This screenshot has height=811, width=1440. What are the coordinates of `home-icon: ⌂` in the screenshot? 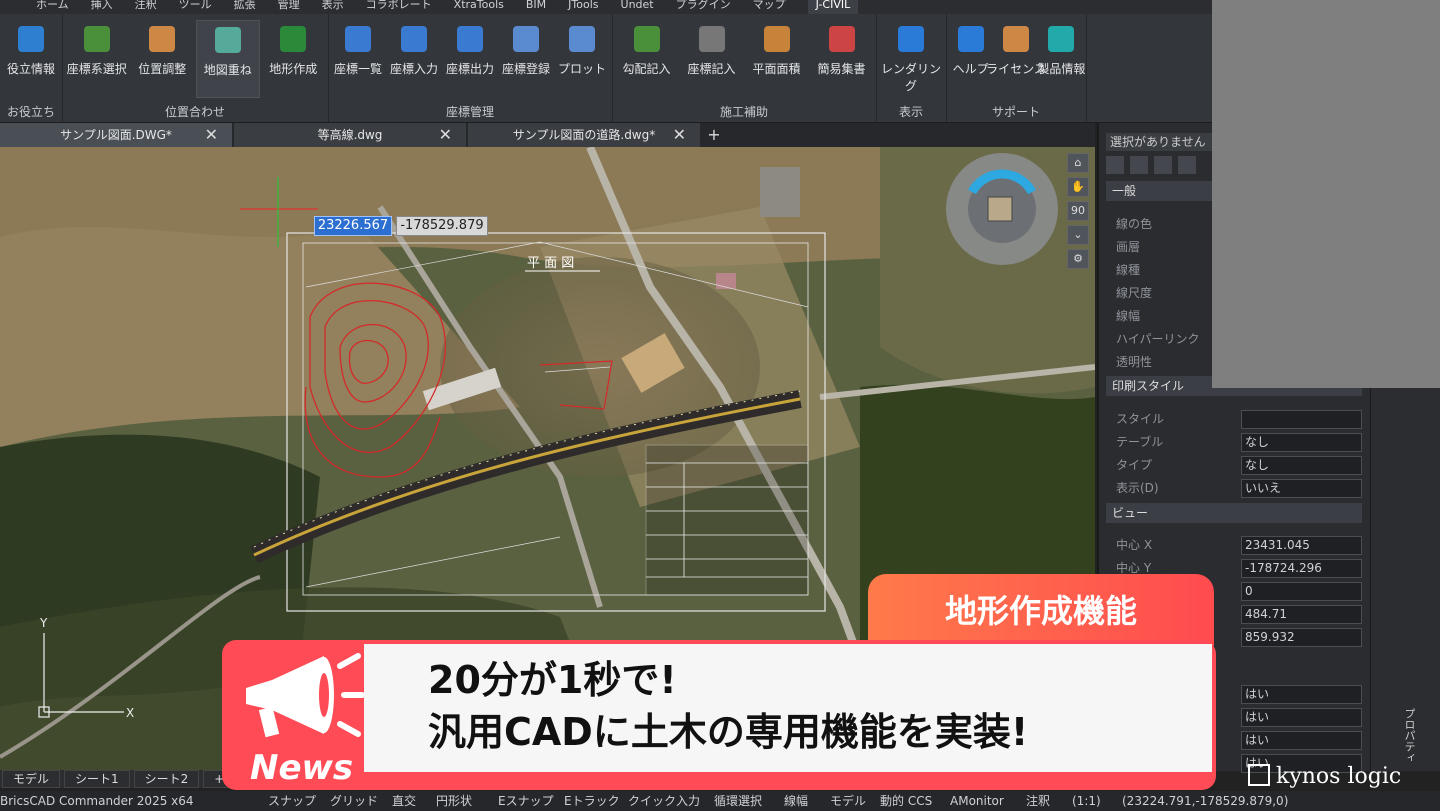 It's located at (1078, 163).